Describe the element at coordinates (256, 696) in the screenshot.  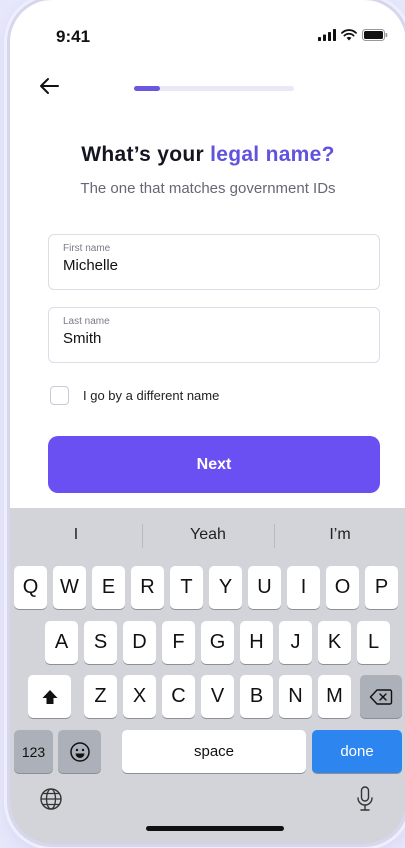
I see `key-b: B` at that location.